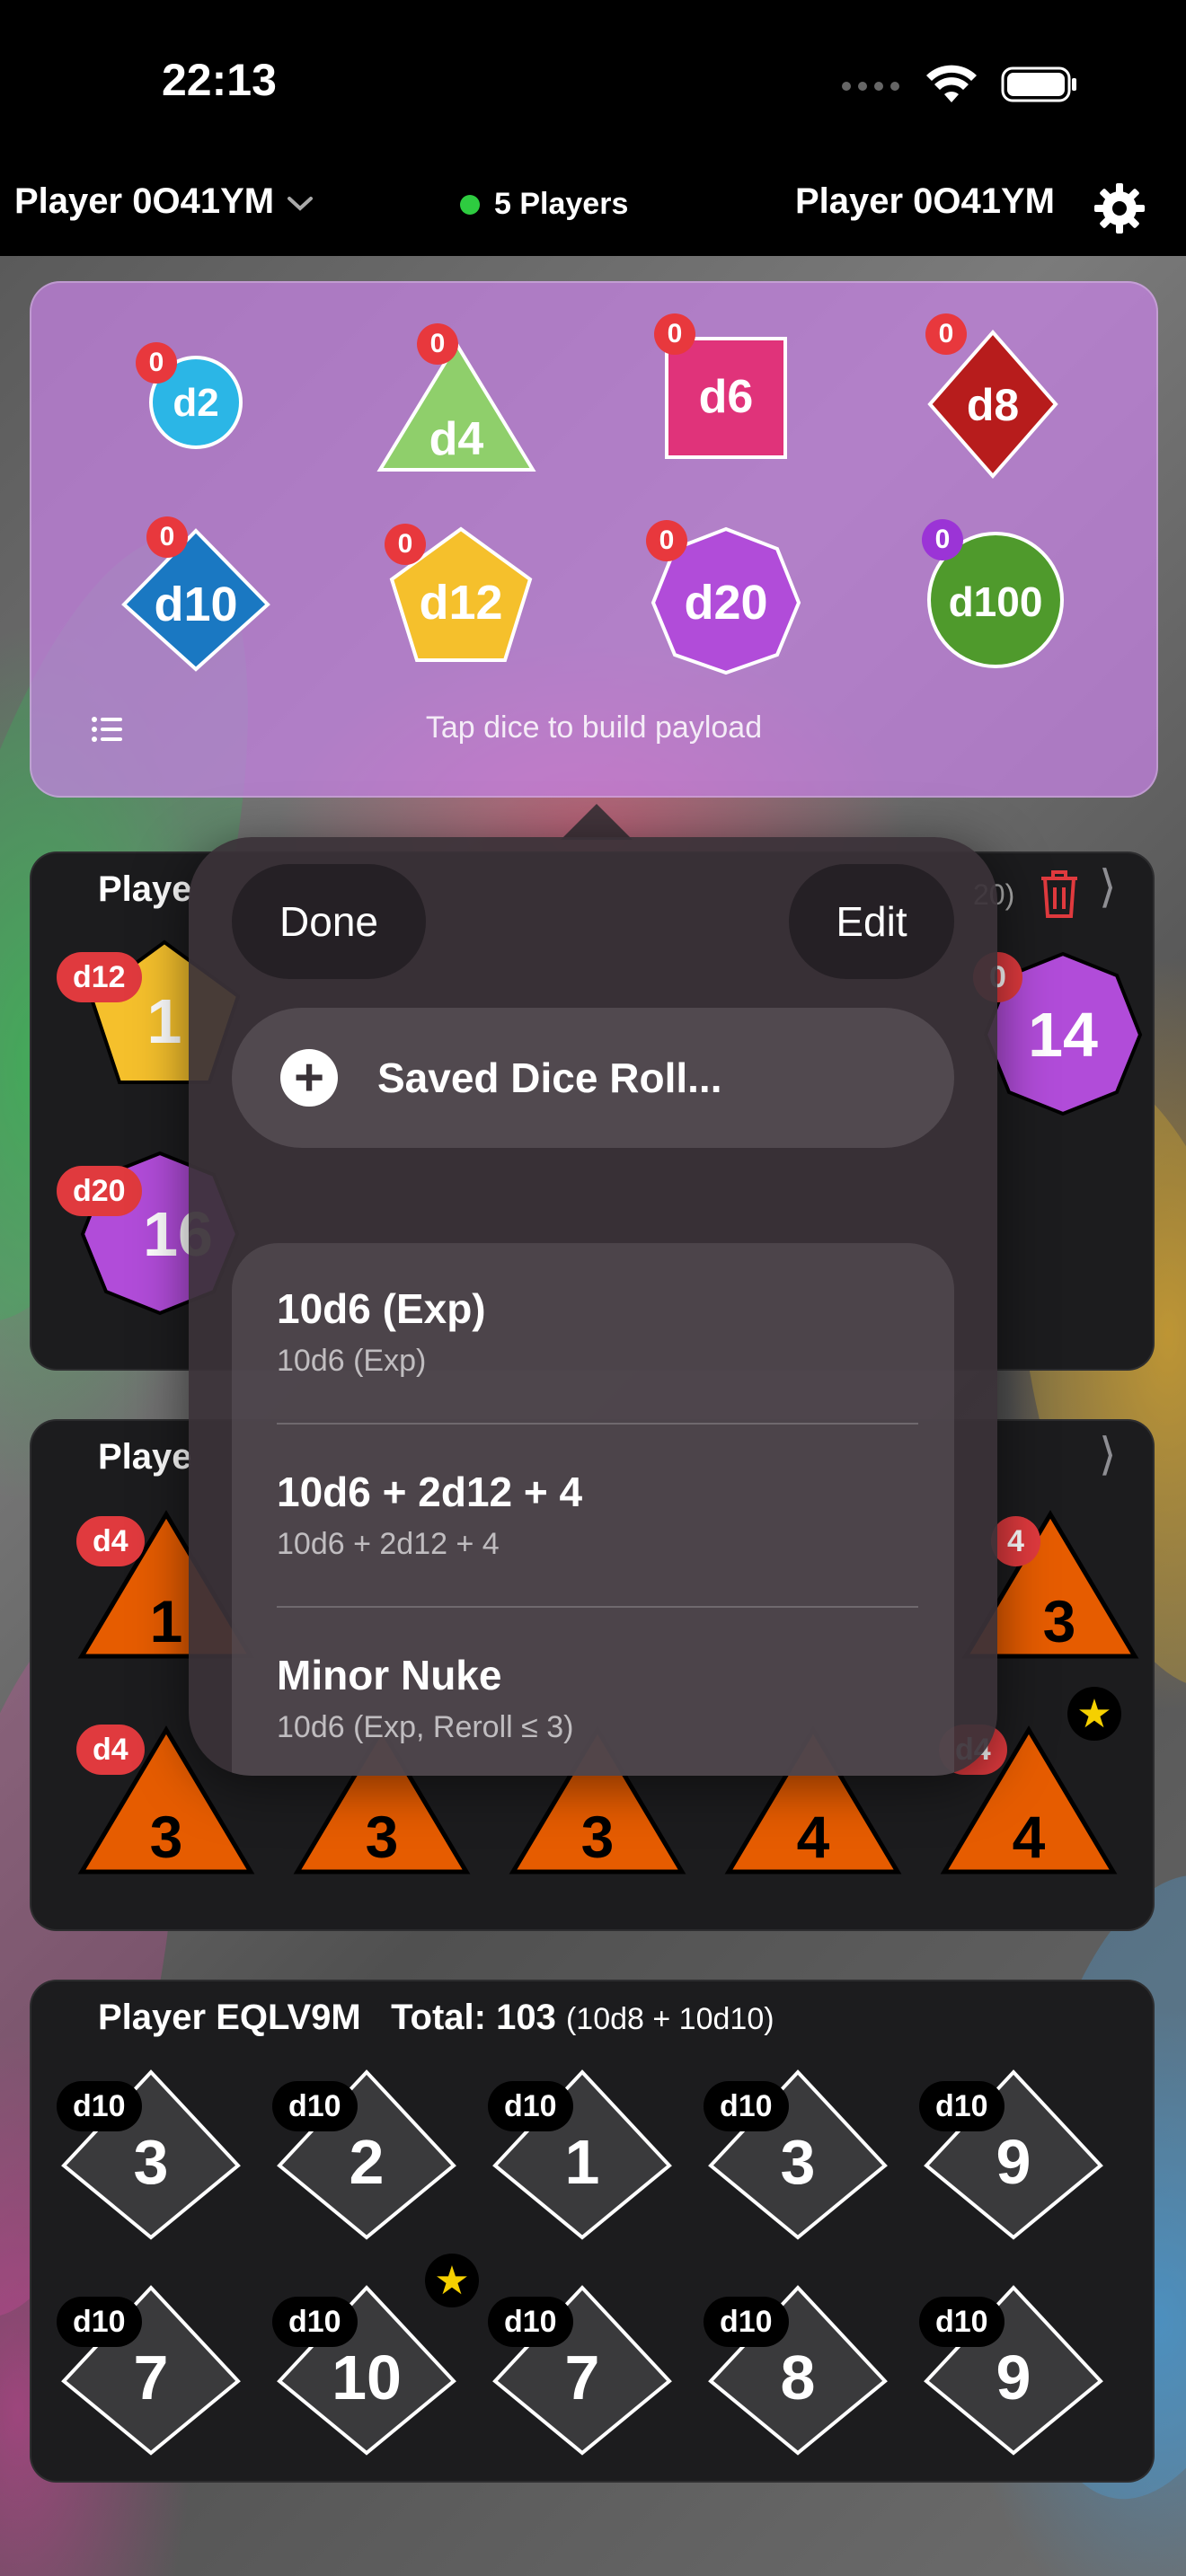  Describe the element at coordinates (470, 204) in the screenshot. I see `online-dot-icon` at that location.